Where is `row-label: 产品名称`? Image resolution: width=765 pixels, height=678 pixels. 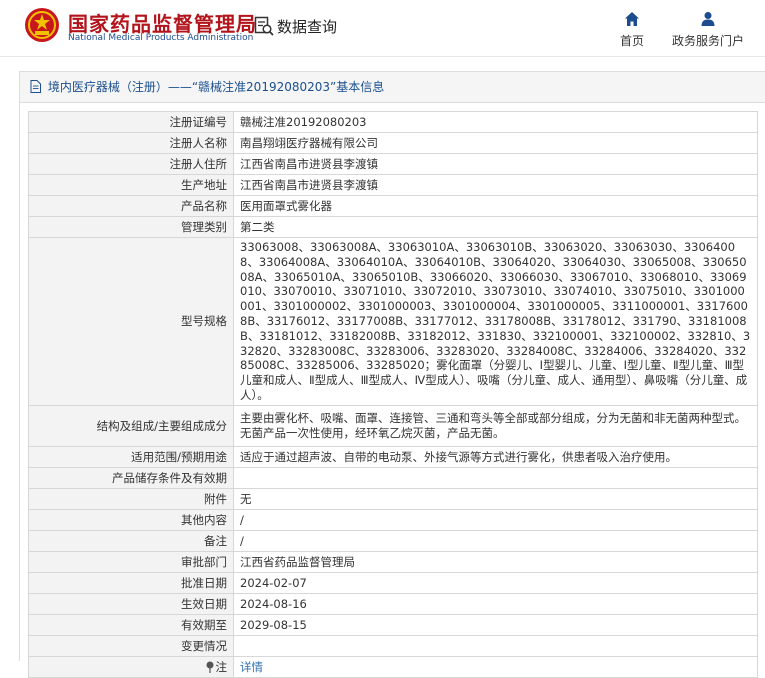 row-label: 产品名称 is located at coordinates (131, 206).